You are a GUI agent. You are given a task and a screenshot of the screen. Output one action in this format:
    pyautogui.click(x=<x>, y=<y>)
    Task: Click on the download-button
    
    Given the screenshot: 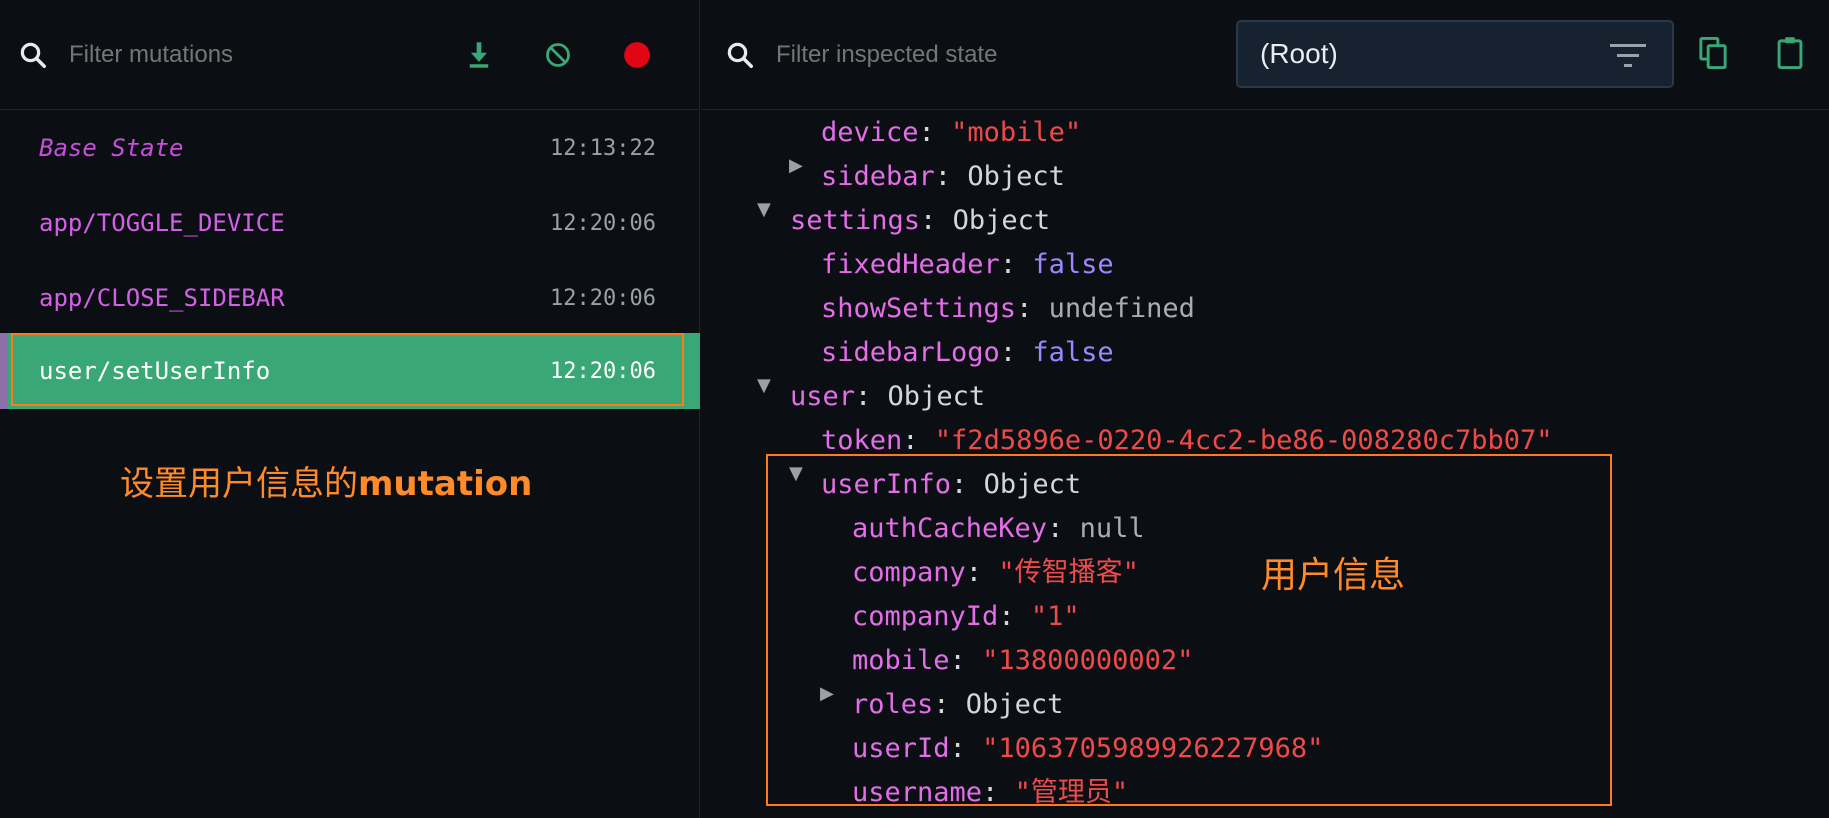 What is the action you would take?
    pyautogui.click(x=479, y=55)
    